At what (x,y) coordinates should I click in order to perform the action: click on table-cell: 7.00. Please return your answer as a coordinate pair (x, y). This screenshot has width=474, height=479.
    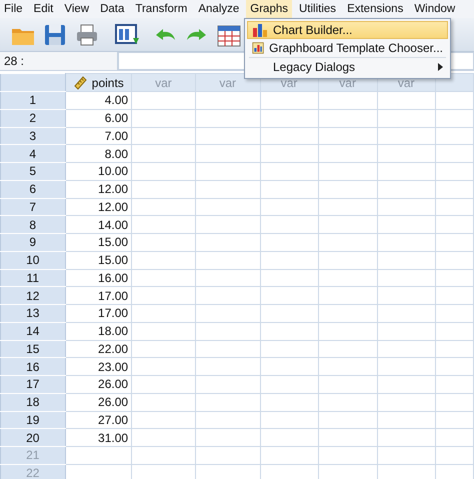
    Looking at the image, I should click on (116, 135).